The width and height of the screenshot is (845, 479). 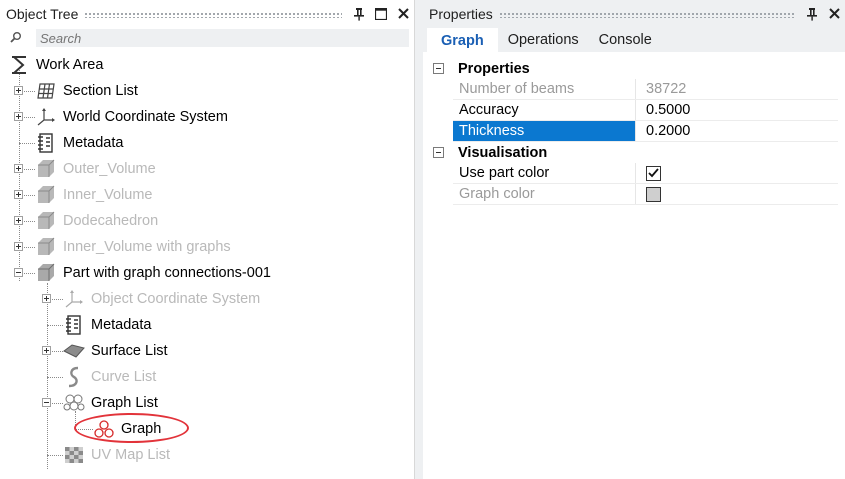 What do you see at coordinates (653, 194) in the screenshot?
I see `graph-color-swatch` at bounding box center [653, 194].